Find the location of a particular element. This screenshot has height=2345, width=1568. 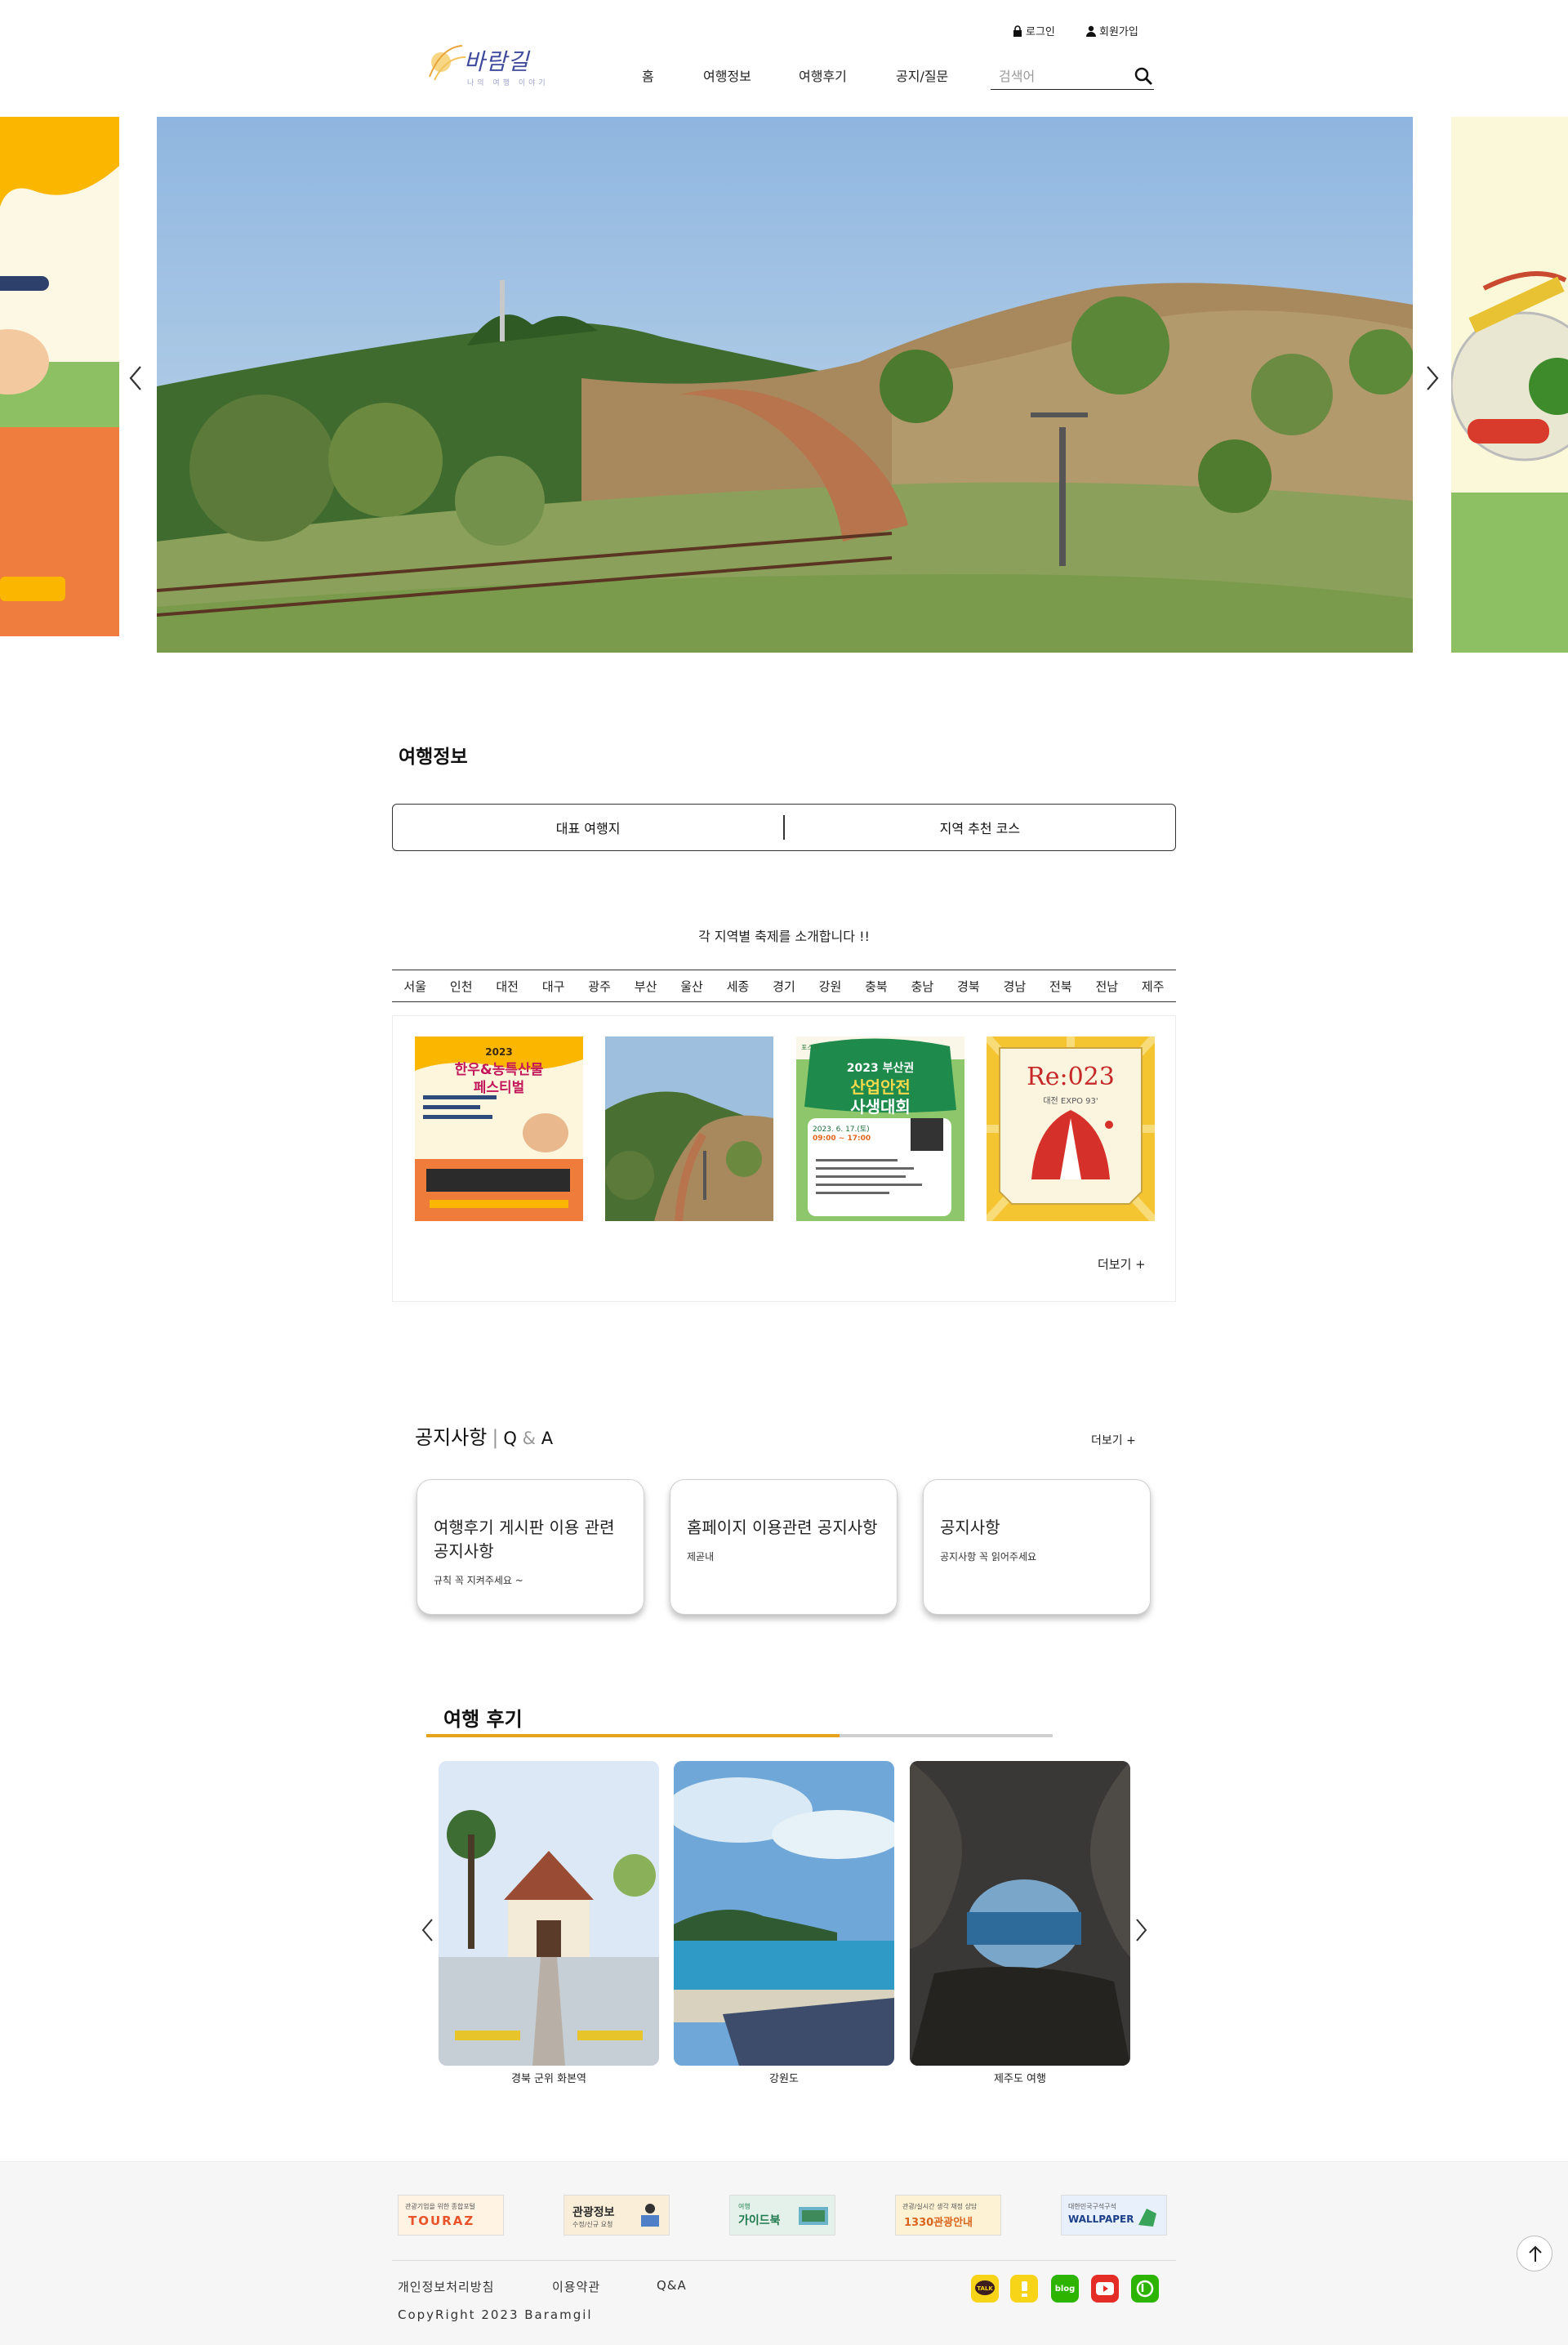

hero-next-arrow-icon is located at coordinates (1431, 378).